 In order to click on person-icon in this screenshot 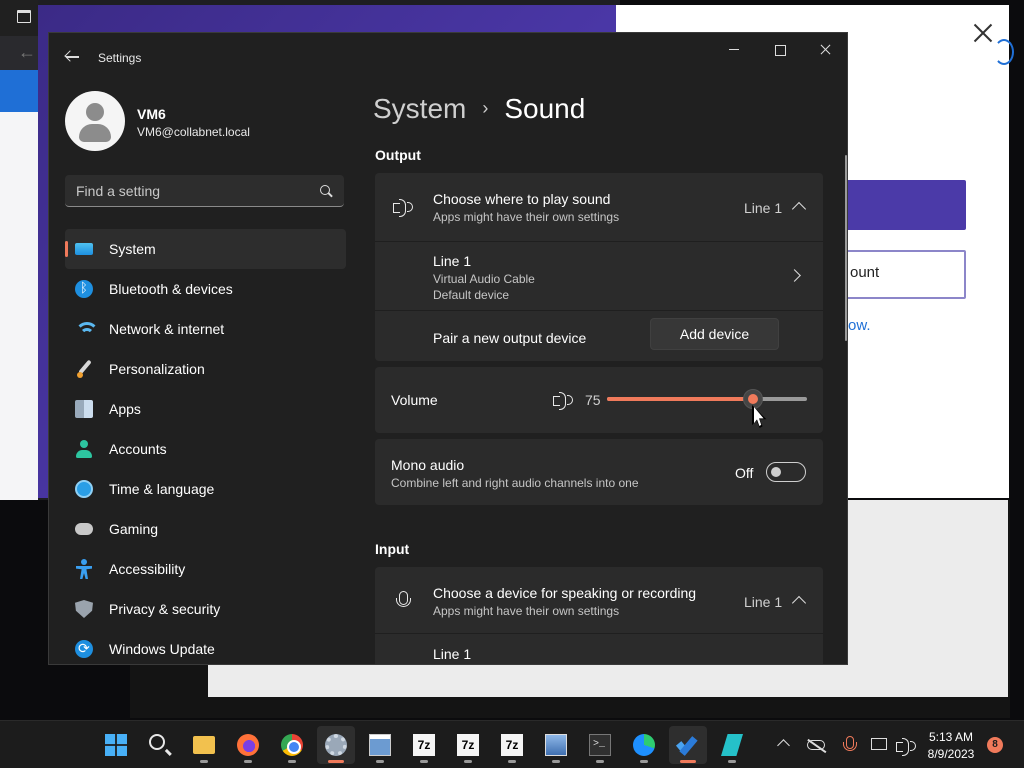, I will do `click(84, 449)`.